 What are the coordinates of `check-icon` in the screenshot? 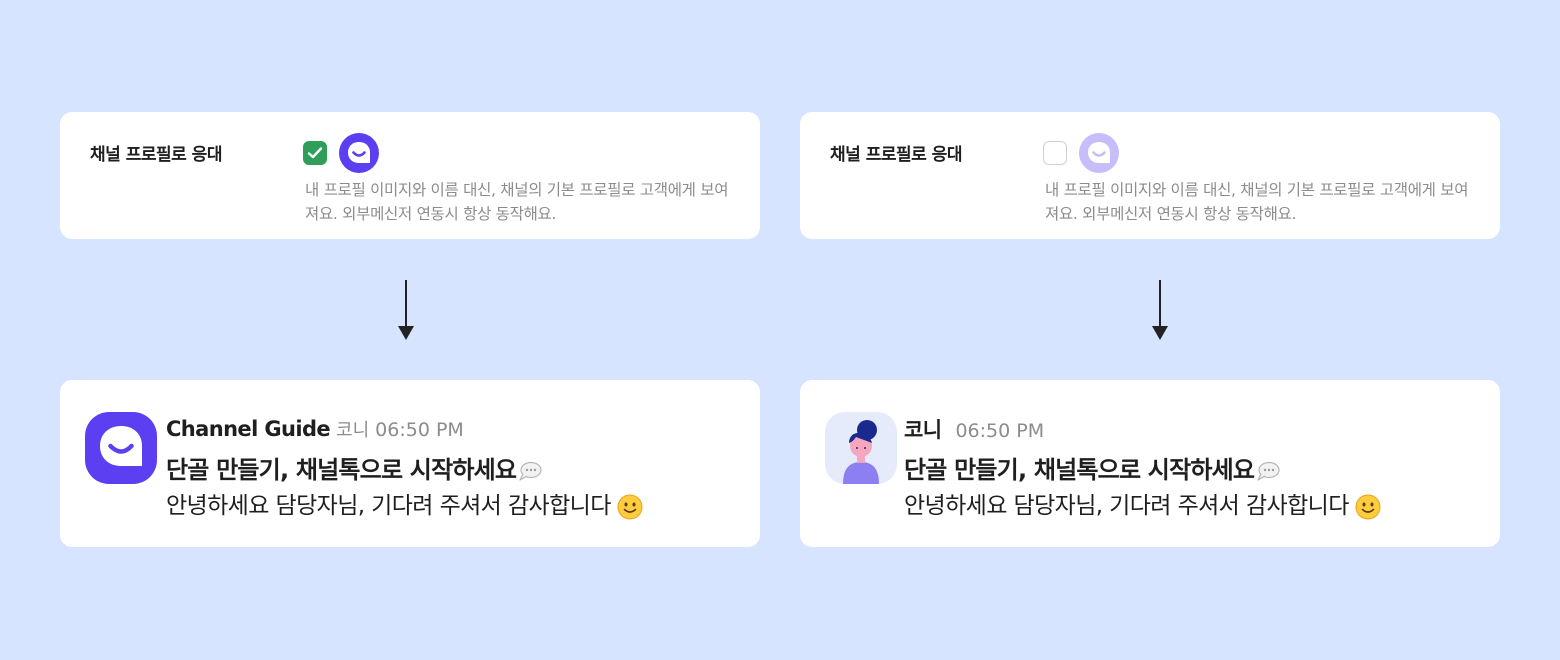 It's located at (315, 153).